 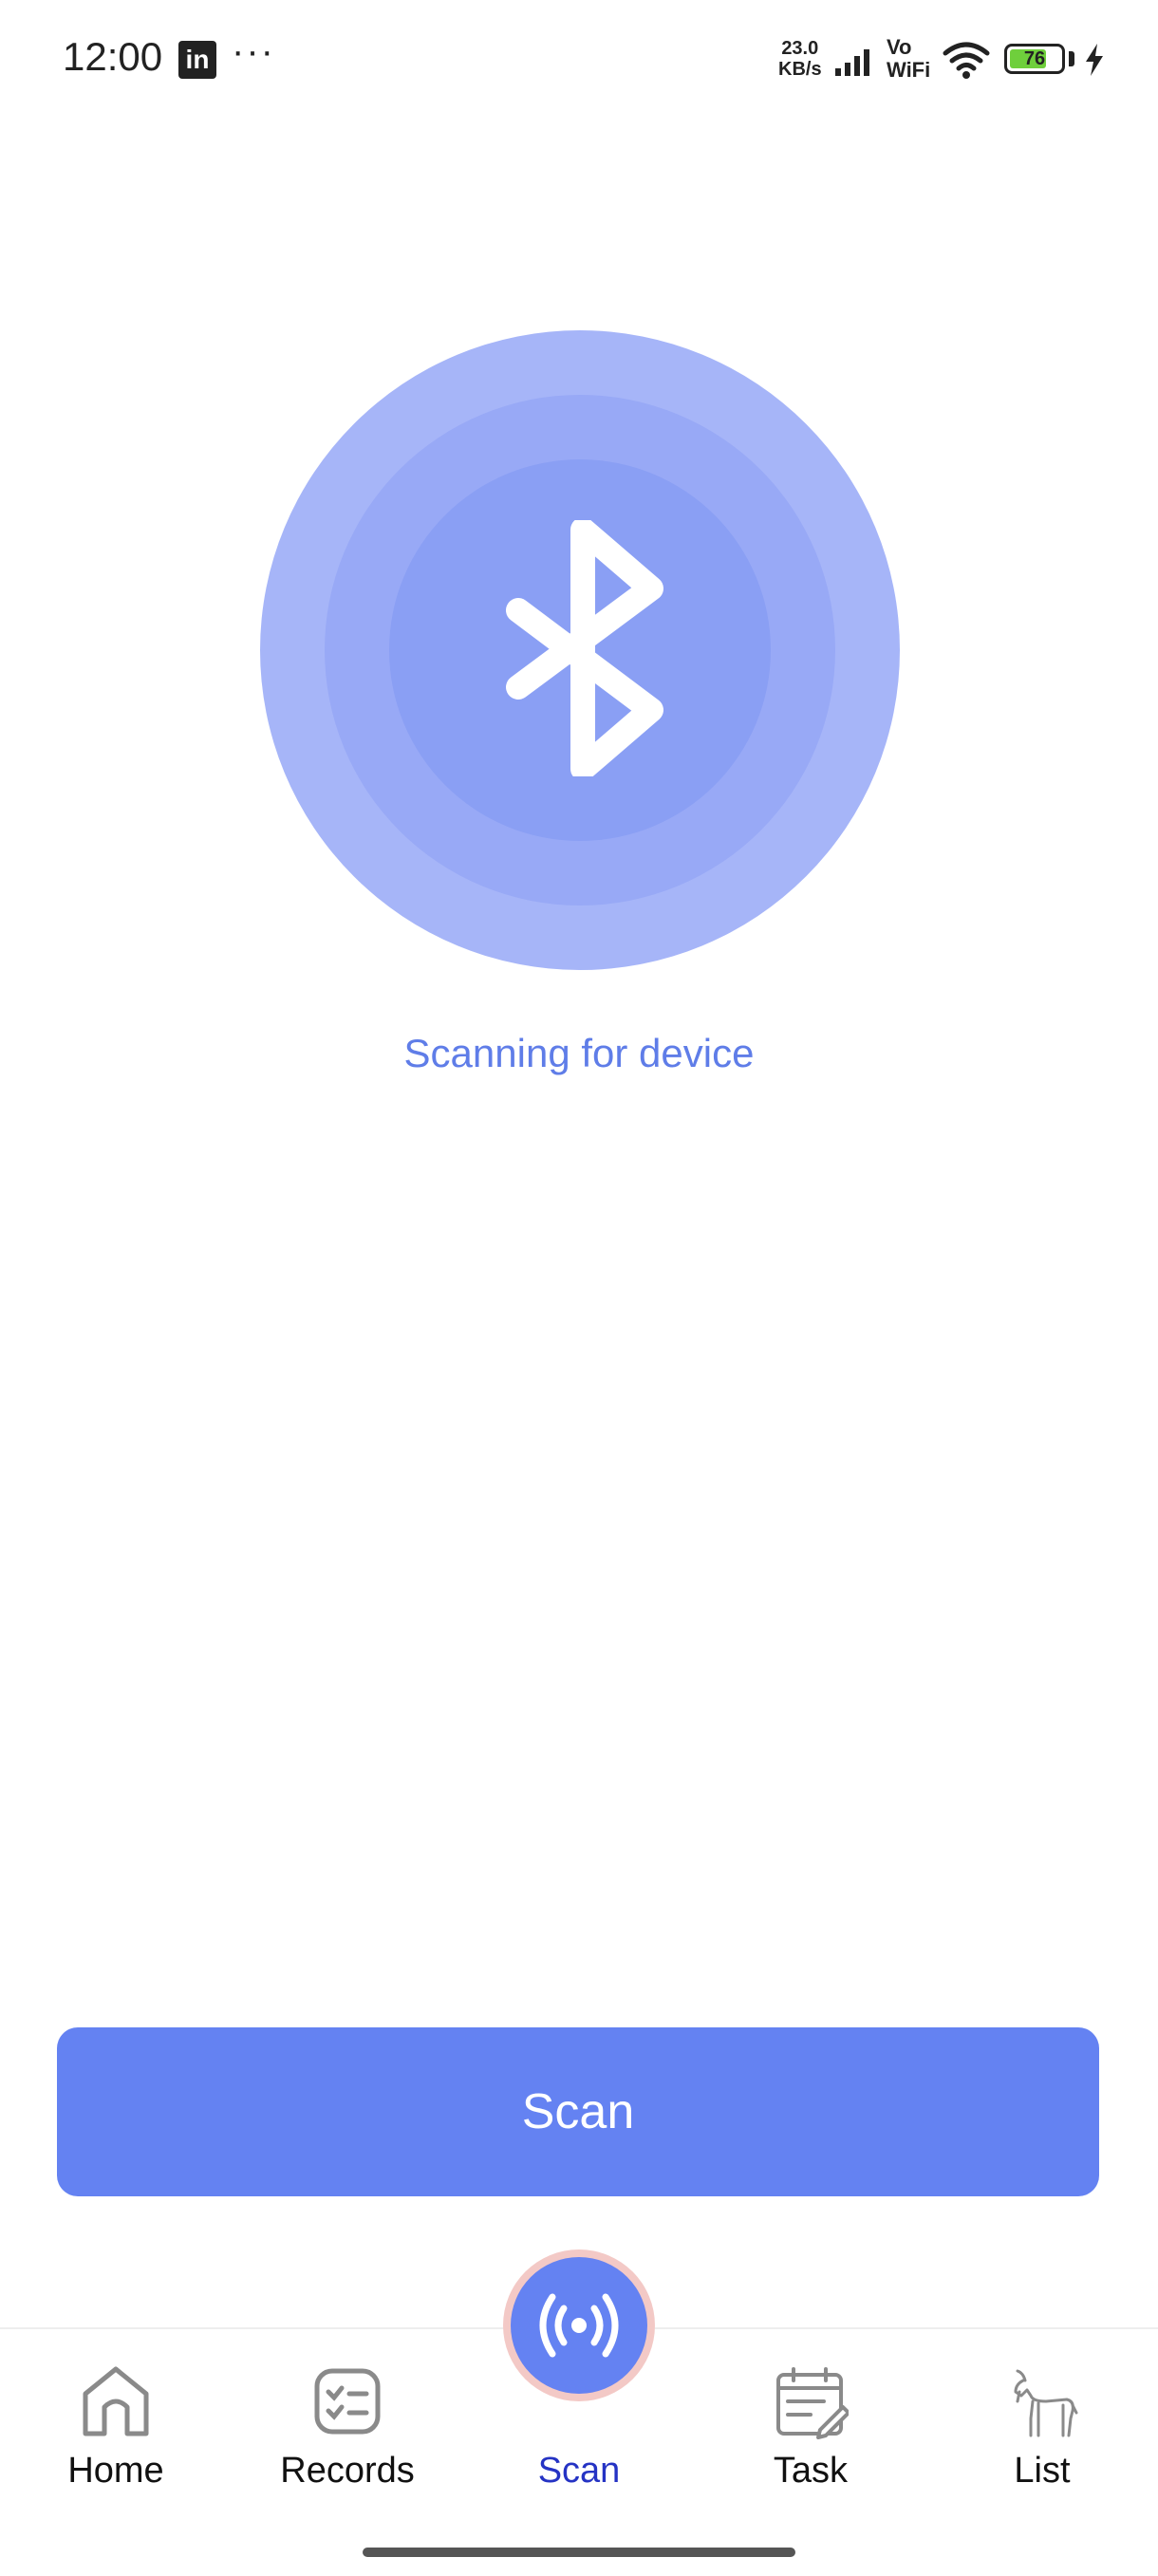 What do you see at coordinates (579, 2552) in the screenshot?
I see `home-indicator` at bounding box center [579, 2552].